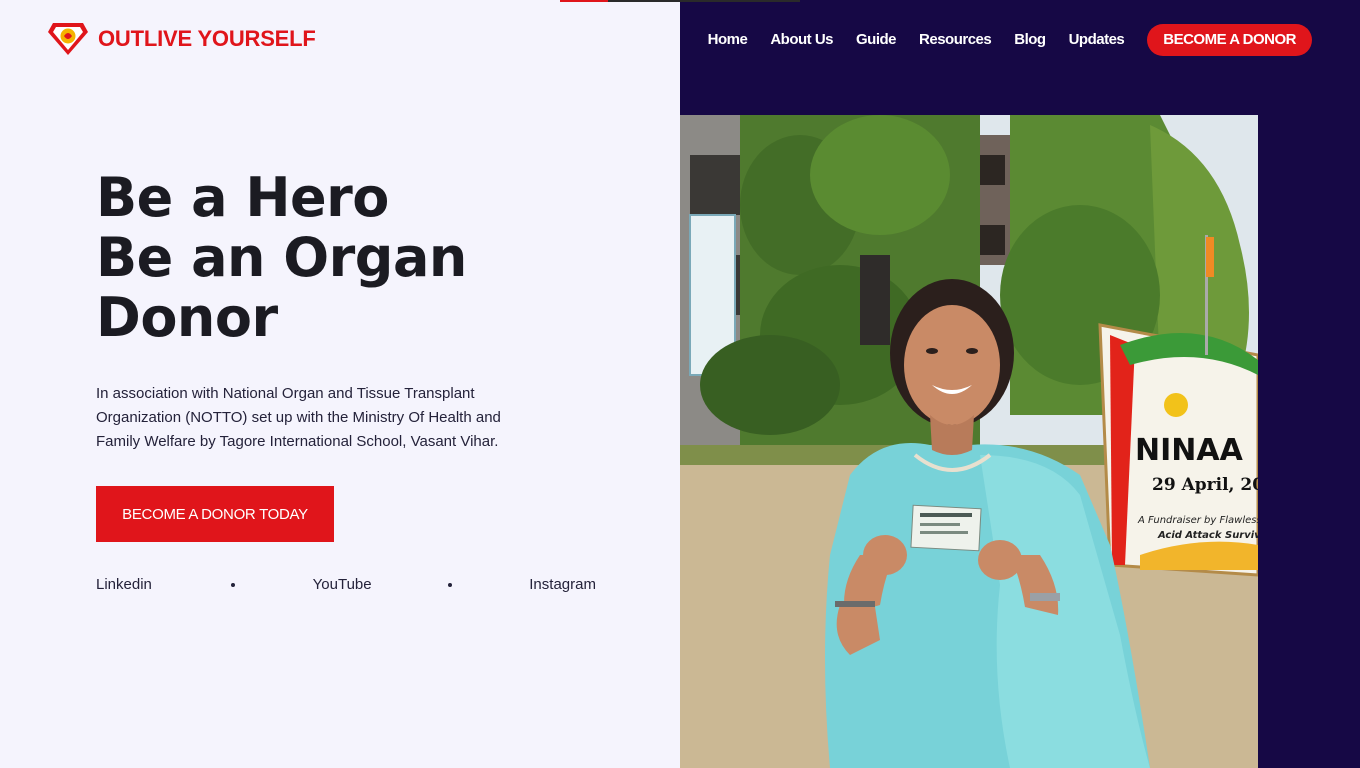  Describe the element at coordinates (163, 584) in the screenshot. I see `linkedin-link: Linkedin` at that location.